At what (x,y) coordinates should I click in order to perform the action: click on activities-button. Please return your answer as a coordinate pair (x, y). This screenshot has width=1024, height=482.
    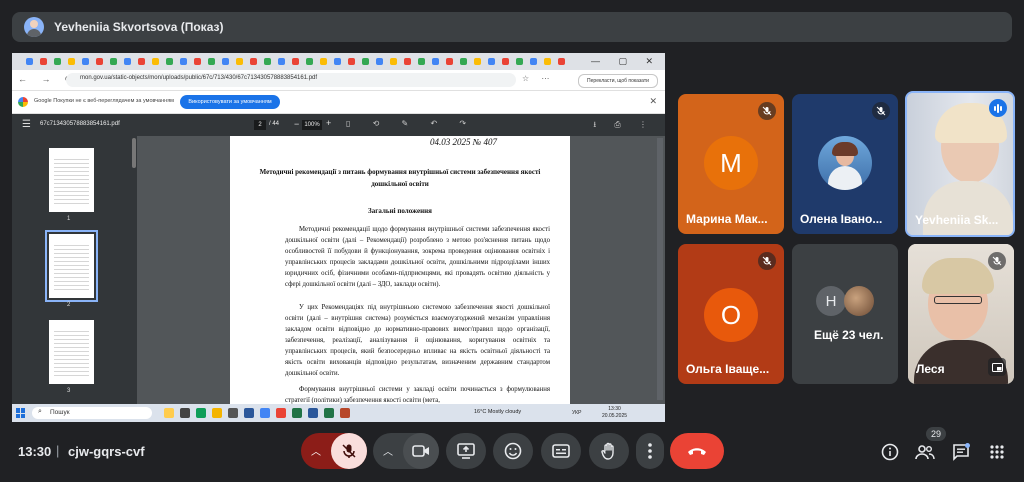
    Looking at the image, I should click on (997, 452).